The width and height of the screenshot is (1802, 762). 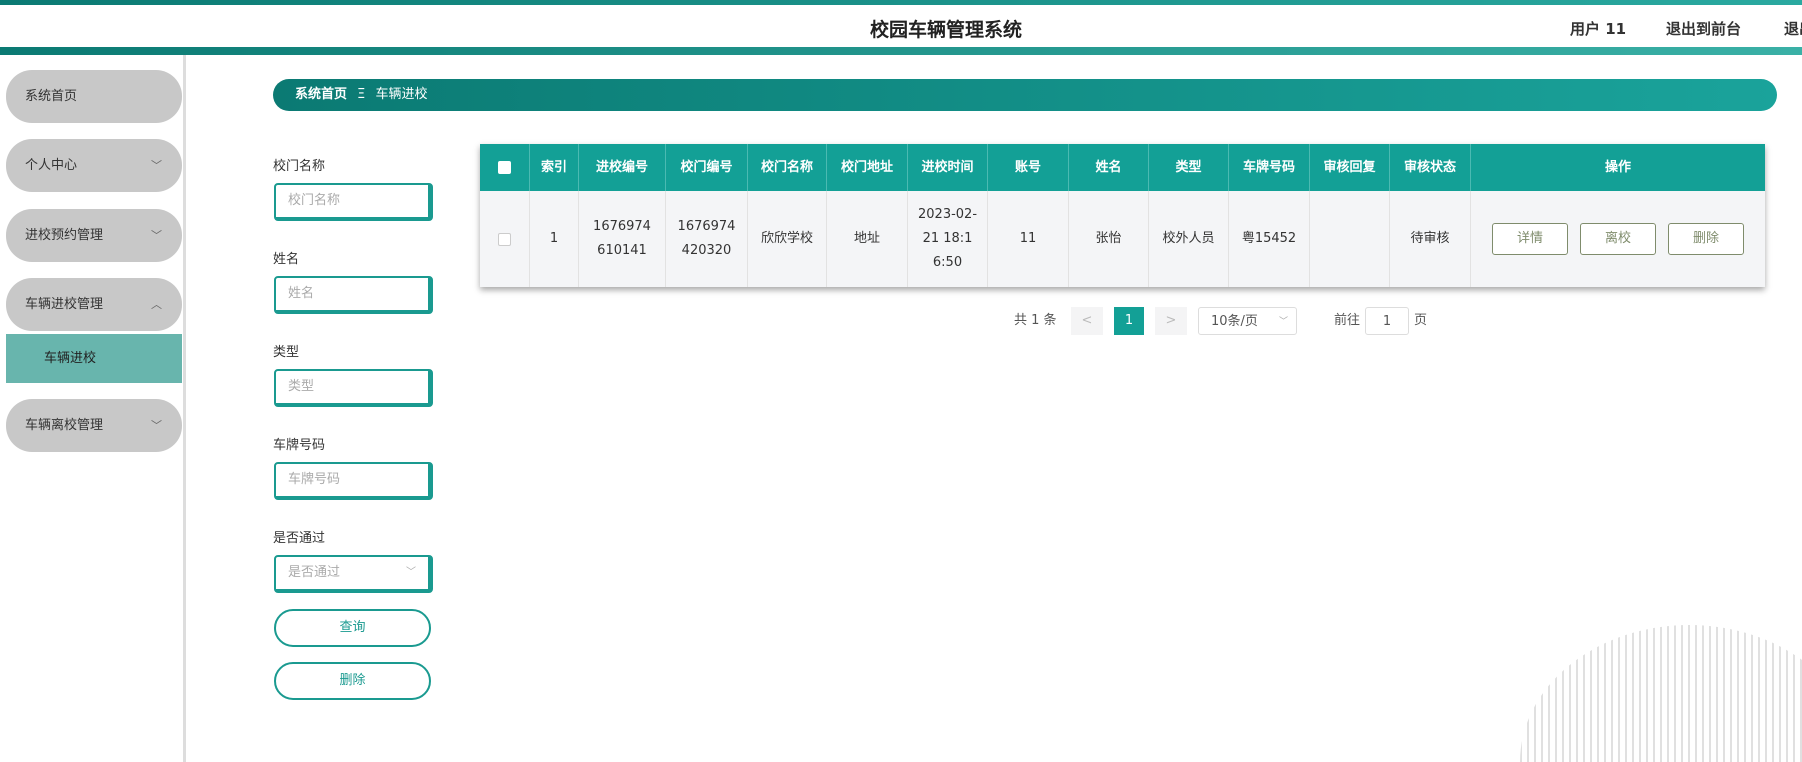 What do you see at coordinates (1387, 321) in the screenshot?
I see `goto-page-input: 1` at bounding box center [1387, 321].